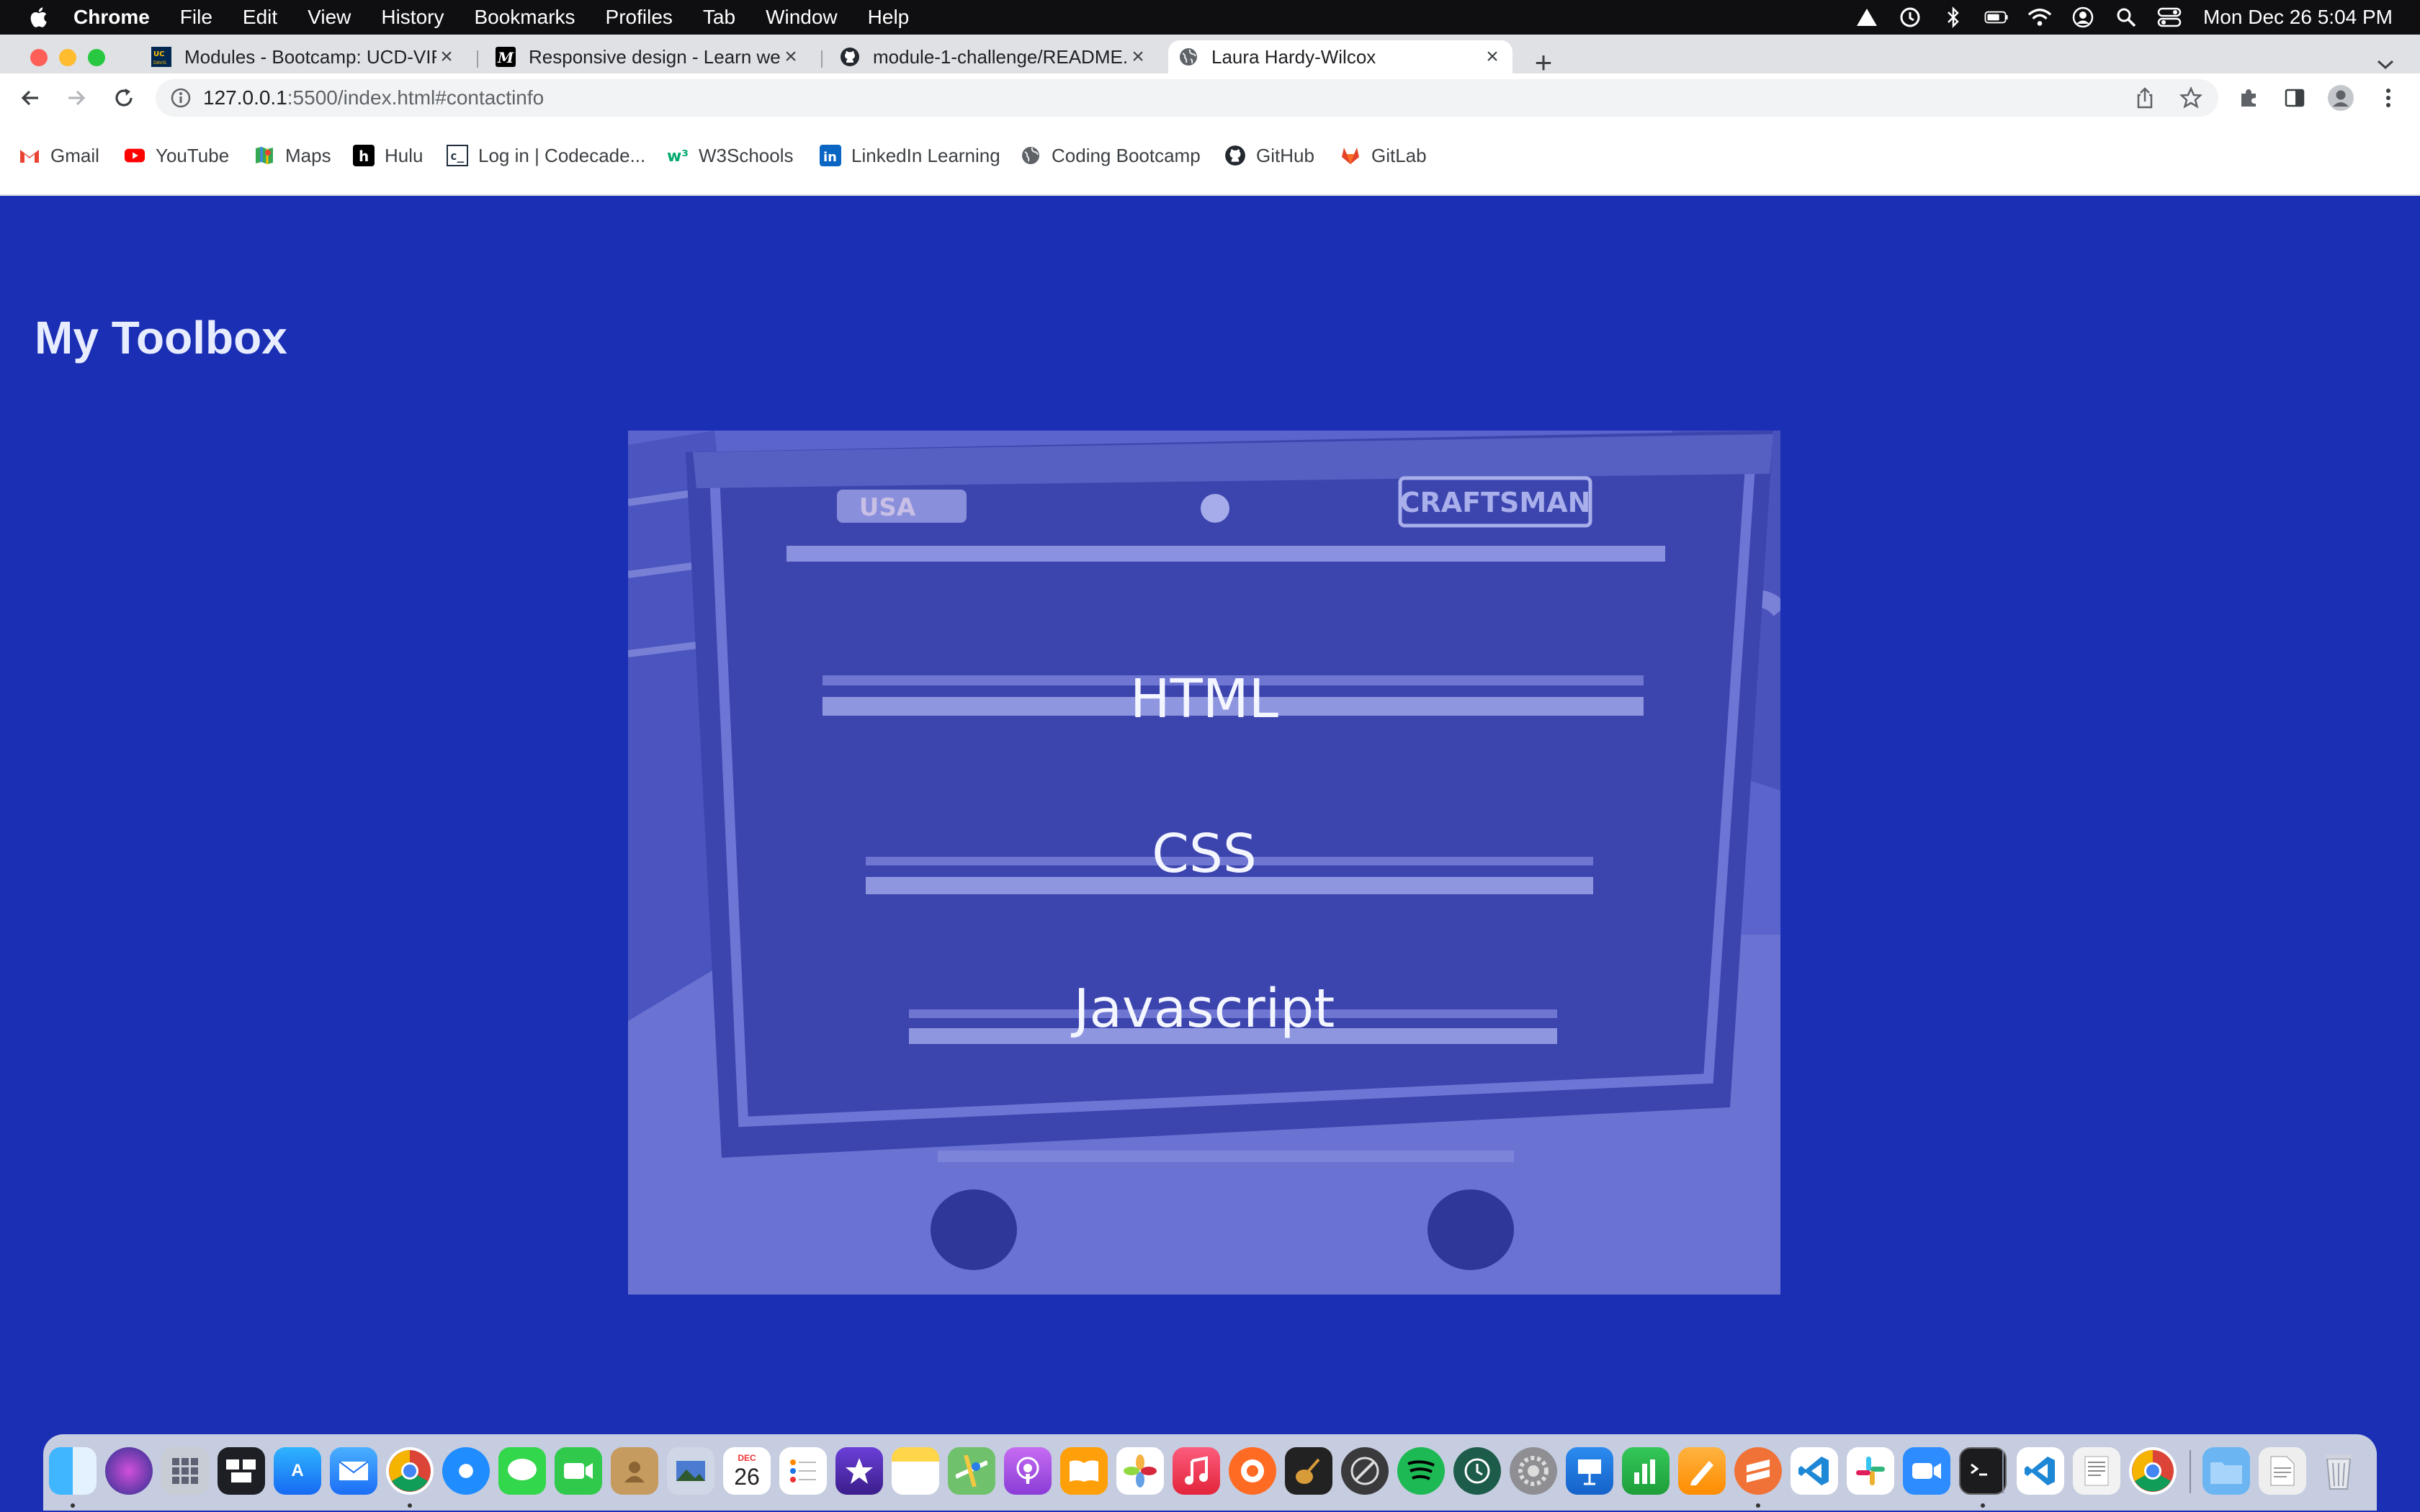 The height and width of the screenshot is (1512, 2420). Describe the element at coordinates (30, 98) in the screenshot. I see `back-button` at that location.